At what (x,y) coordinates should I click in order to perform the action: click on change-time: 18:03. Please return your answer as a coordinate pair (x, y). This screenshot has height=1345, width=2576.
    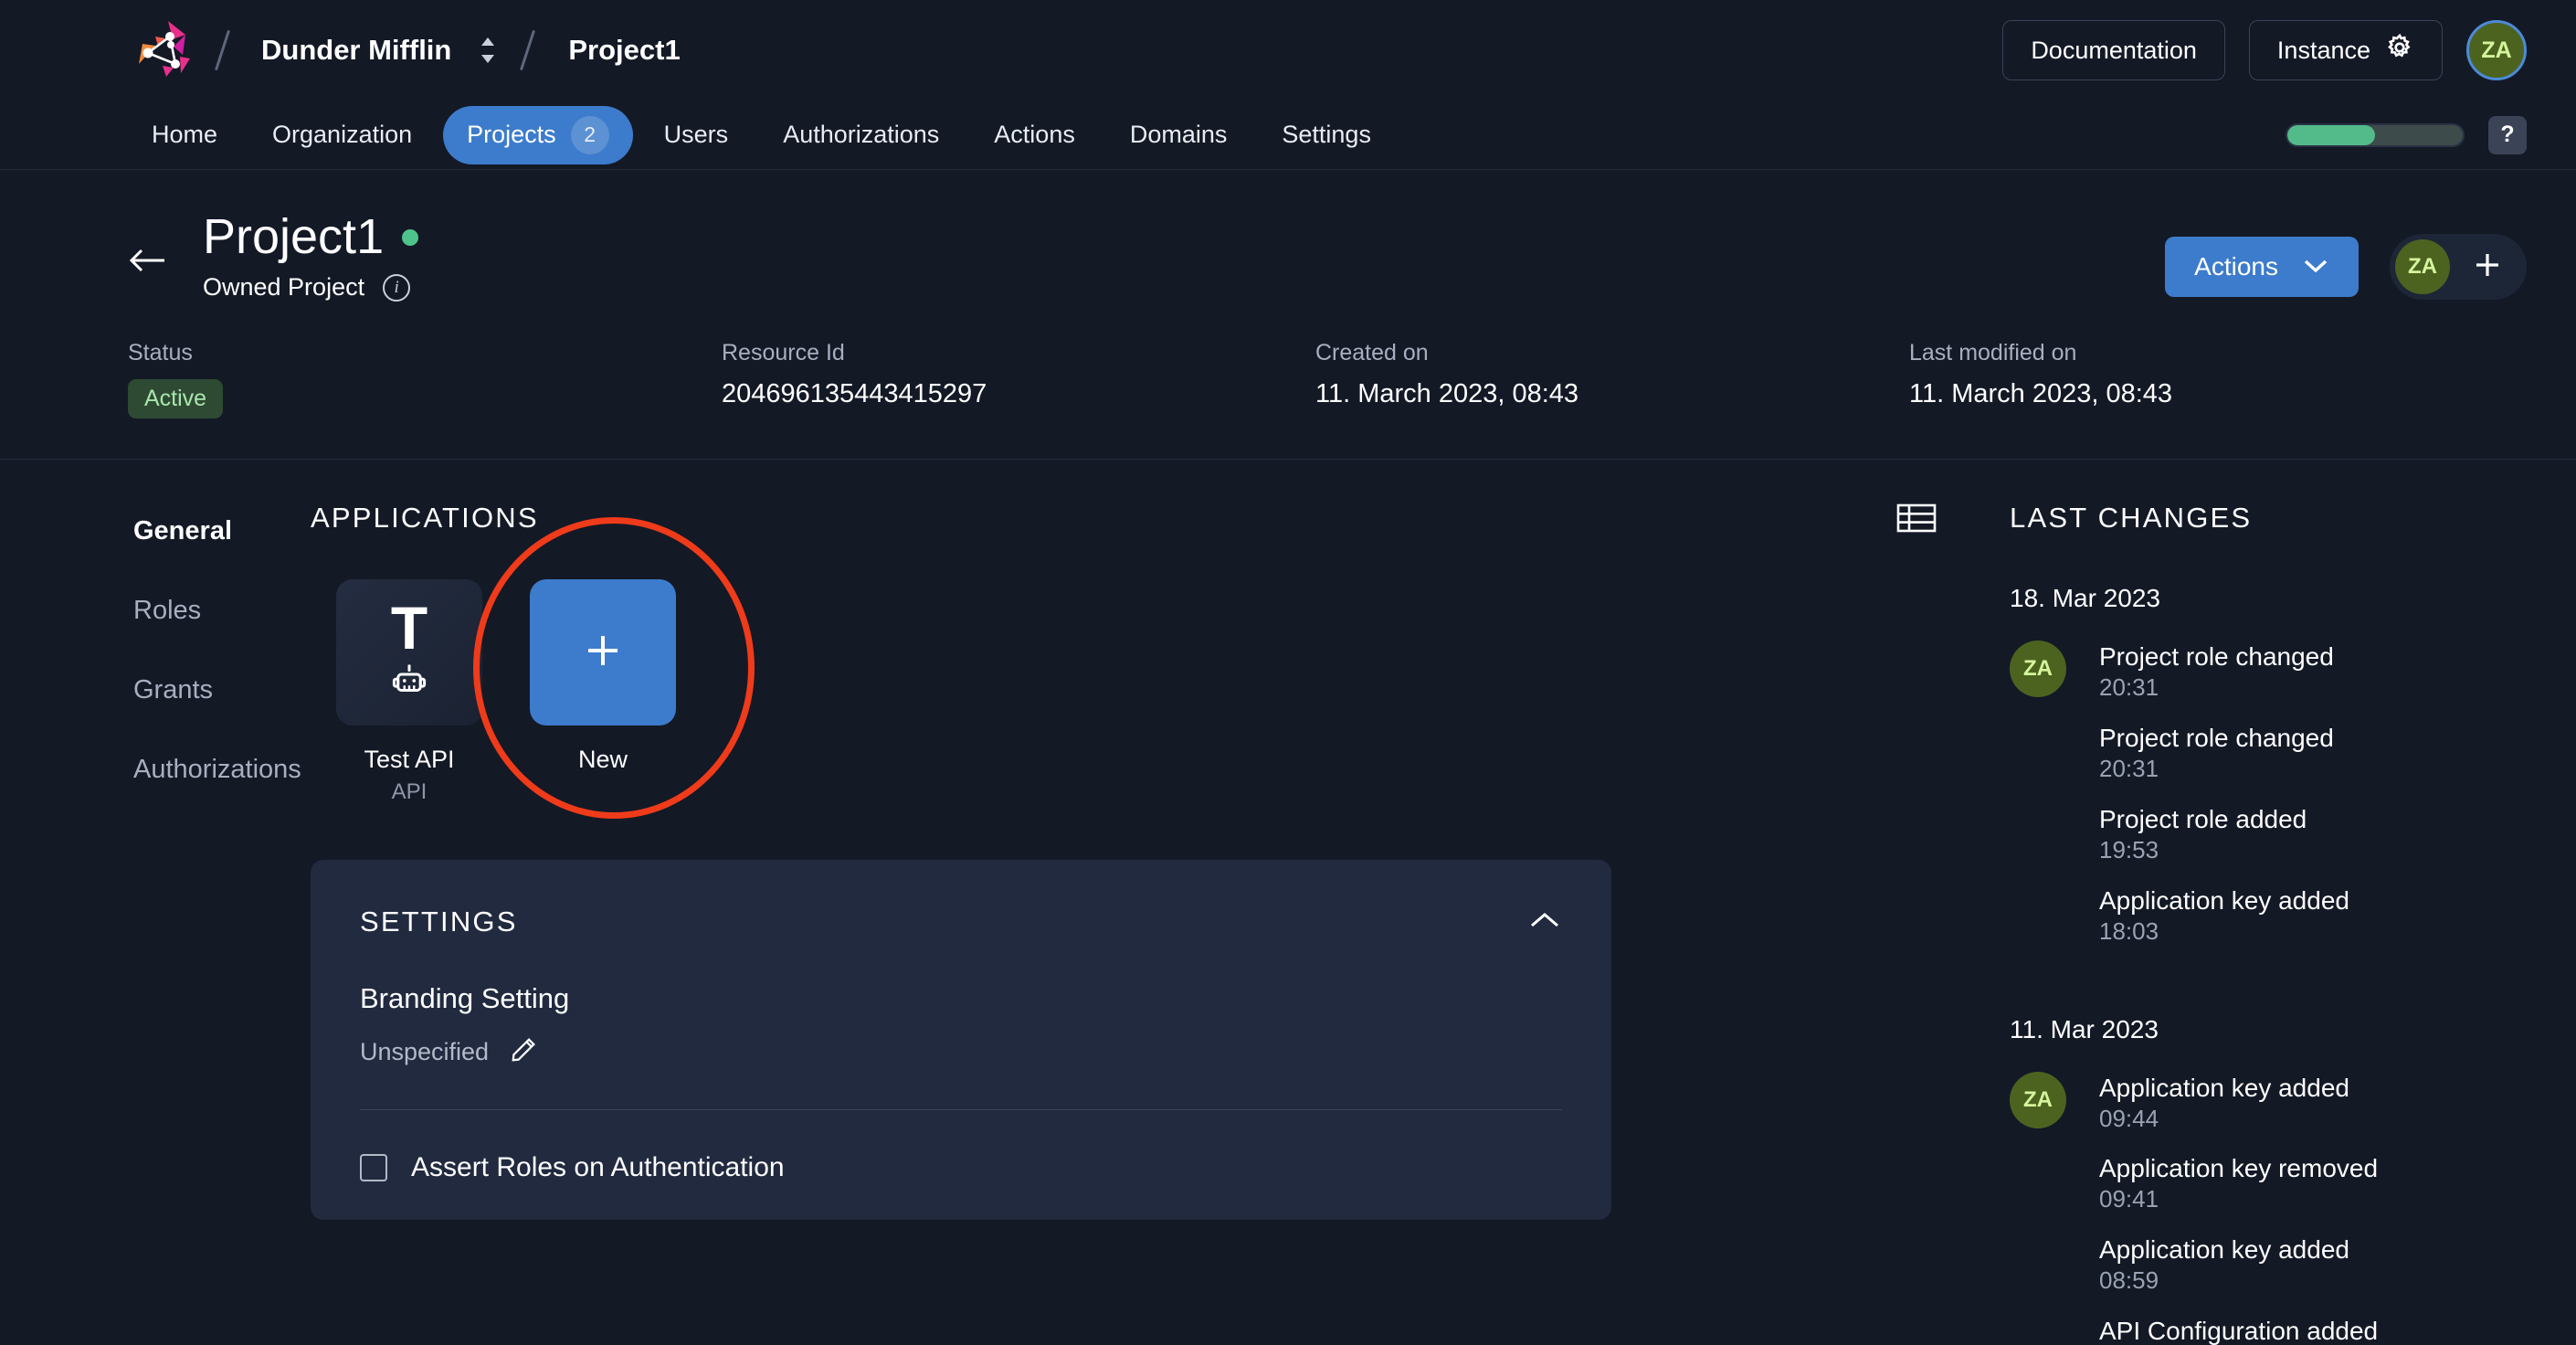
    Looking at the image, I should click on (2129, 931).